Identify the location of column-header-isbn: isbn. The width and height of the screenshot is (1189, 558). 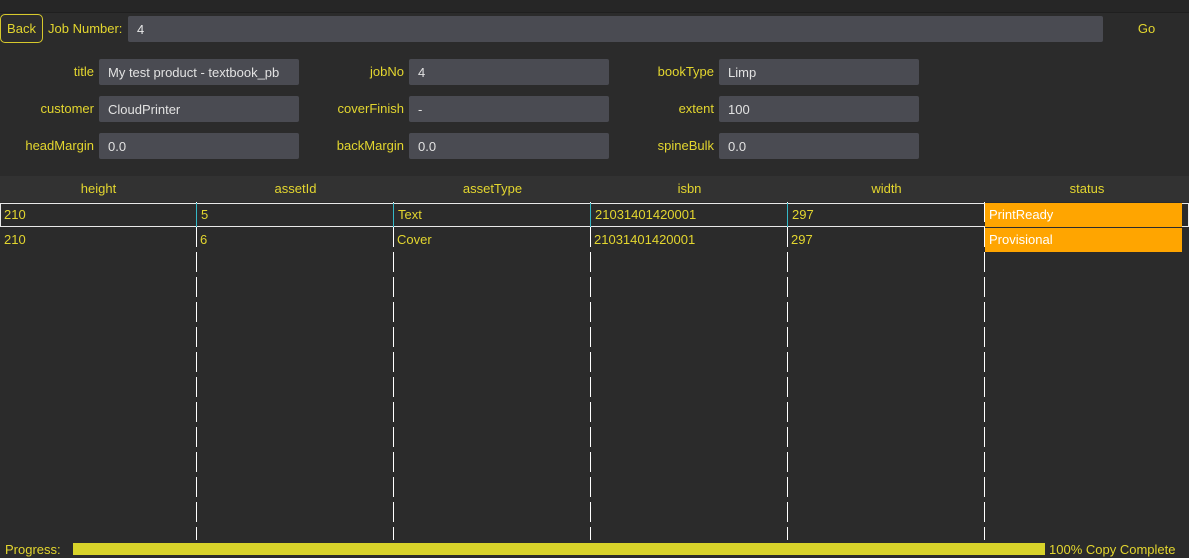
(689, 189).